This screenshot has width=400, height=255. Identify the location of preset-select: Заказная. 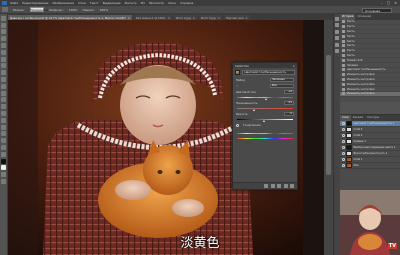
(282, 80).